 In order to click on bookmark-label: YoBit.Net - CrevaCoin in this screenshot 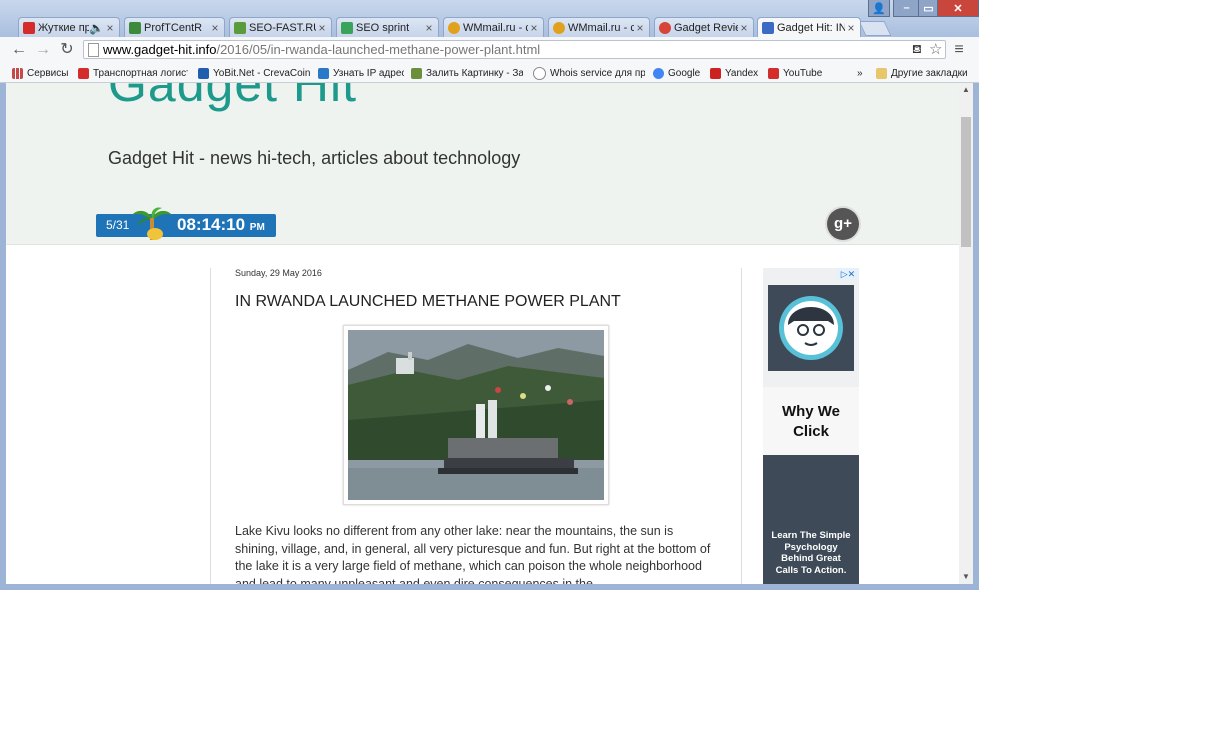, I will do `click(261, 73)`.